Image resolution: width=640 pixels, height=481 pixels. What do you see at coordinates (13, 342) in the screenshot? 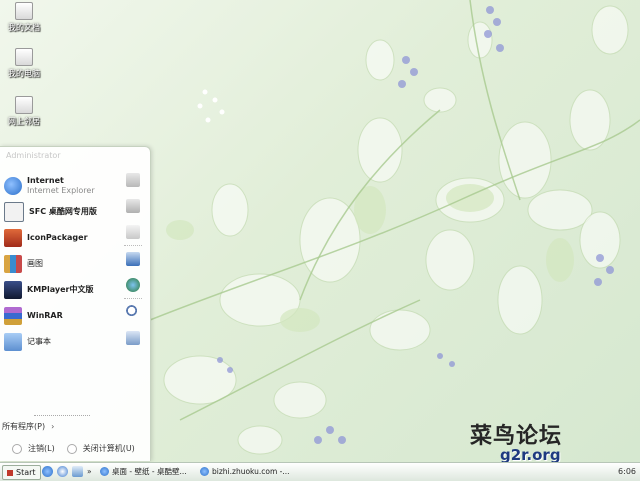
I see `notepad-icon` at bounding box center [13, 342].